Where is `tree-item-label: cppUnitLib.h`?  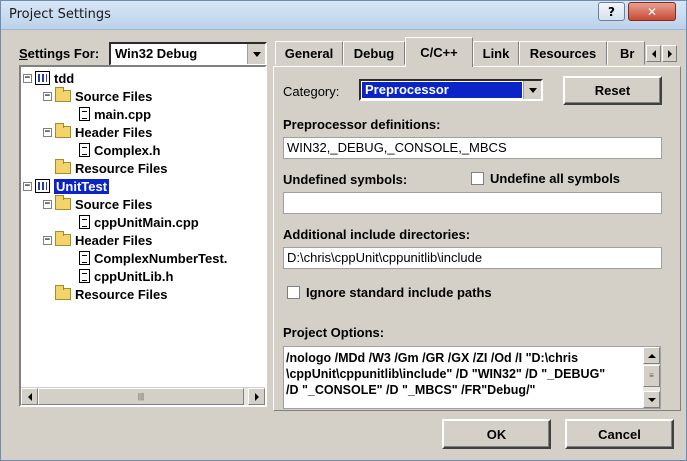 tree-item-label: cppUnitLib.h is located at coordinates (134, 276).